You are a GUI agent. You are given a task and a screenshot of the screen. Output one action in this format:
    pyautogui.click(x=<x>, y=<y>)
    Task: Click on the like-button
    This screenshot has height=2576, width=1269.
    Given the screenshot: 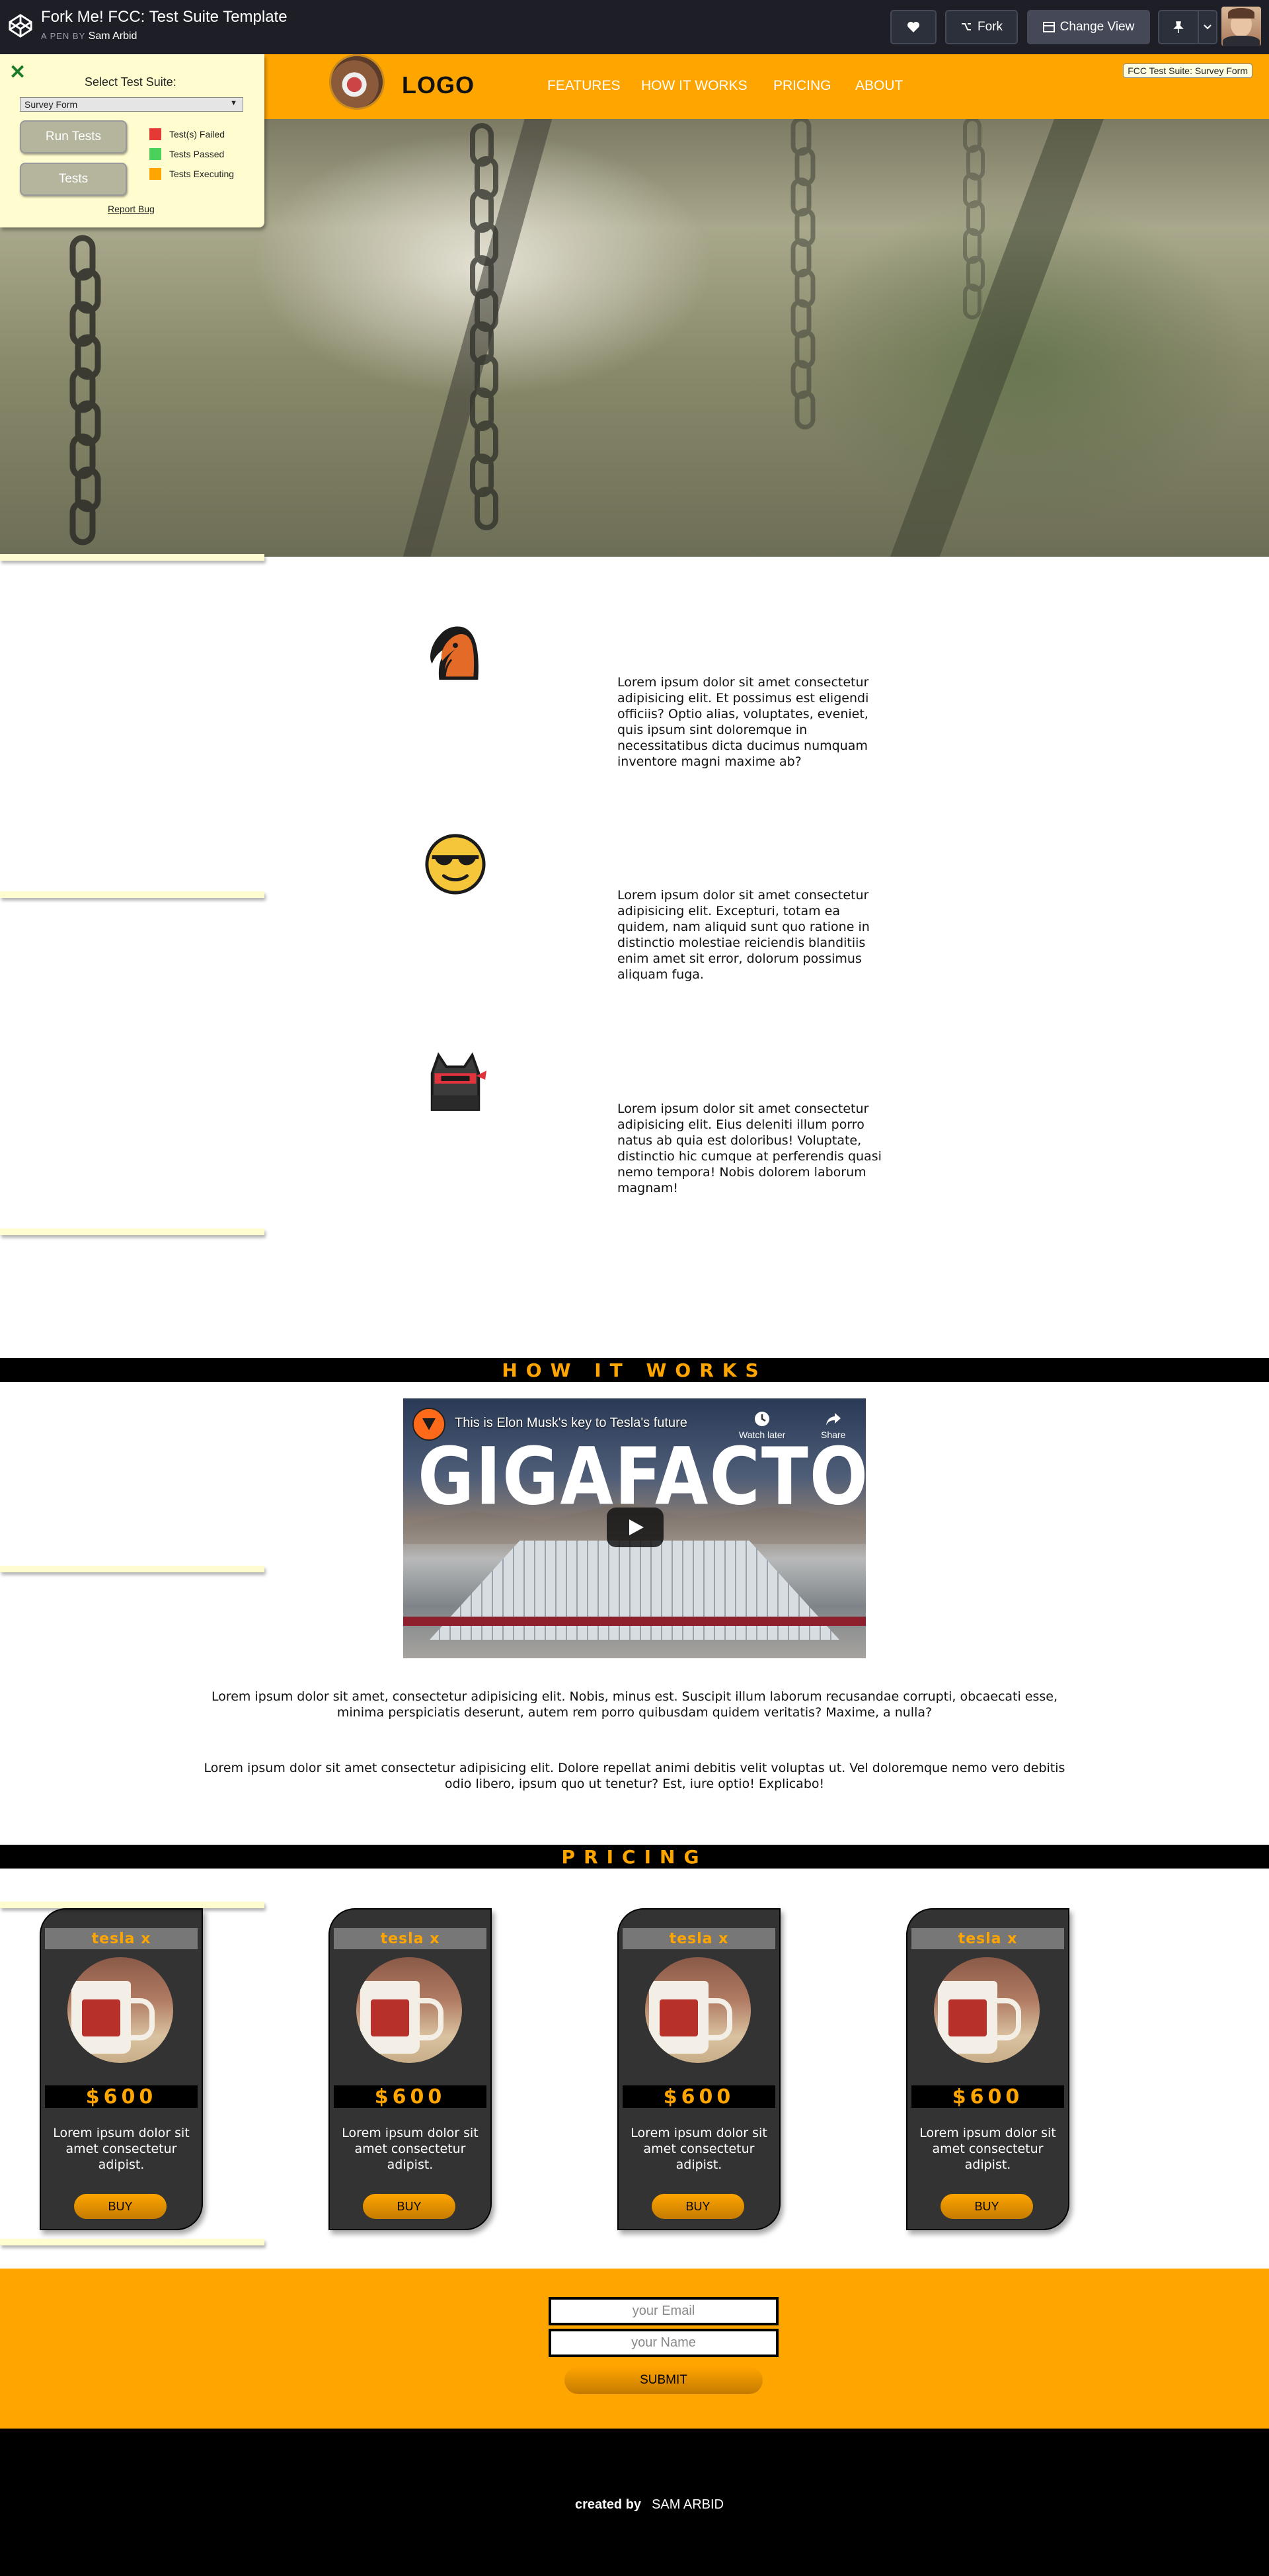 What is the action you would take?
    pyautogui.click(x=913, y=27)
    